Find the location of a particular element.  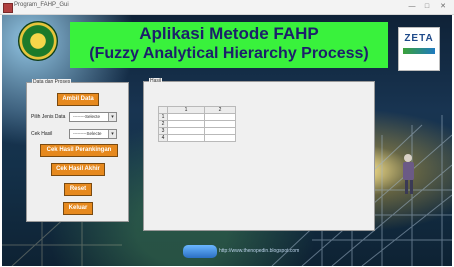

result-table: 1 2 1 2 3 4 is located at coordinates (197, 124).